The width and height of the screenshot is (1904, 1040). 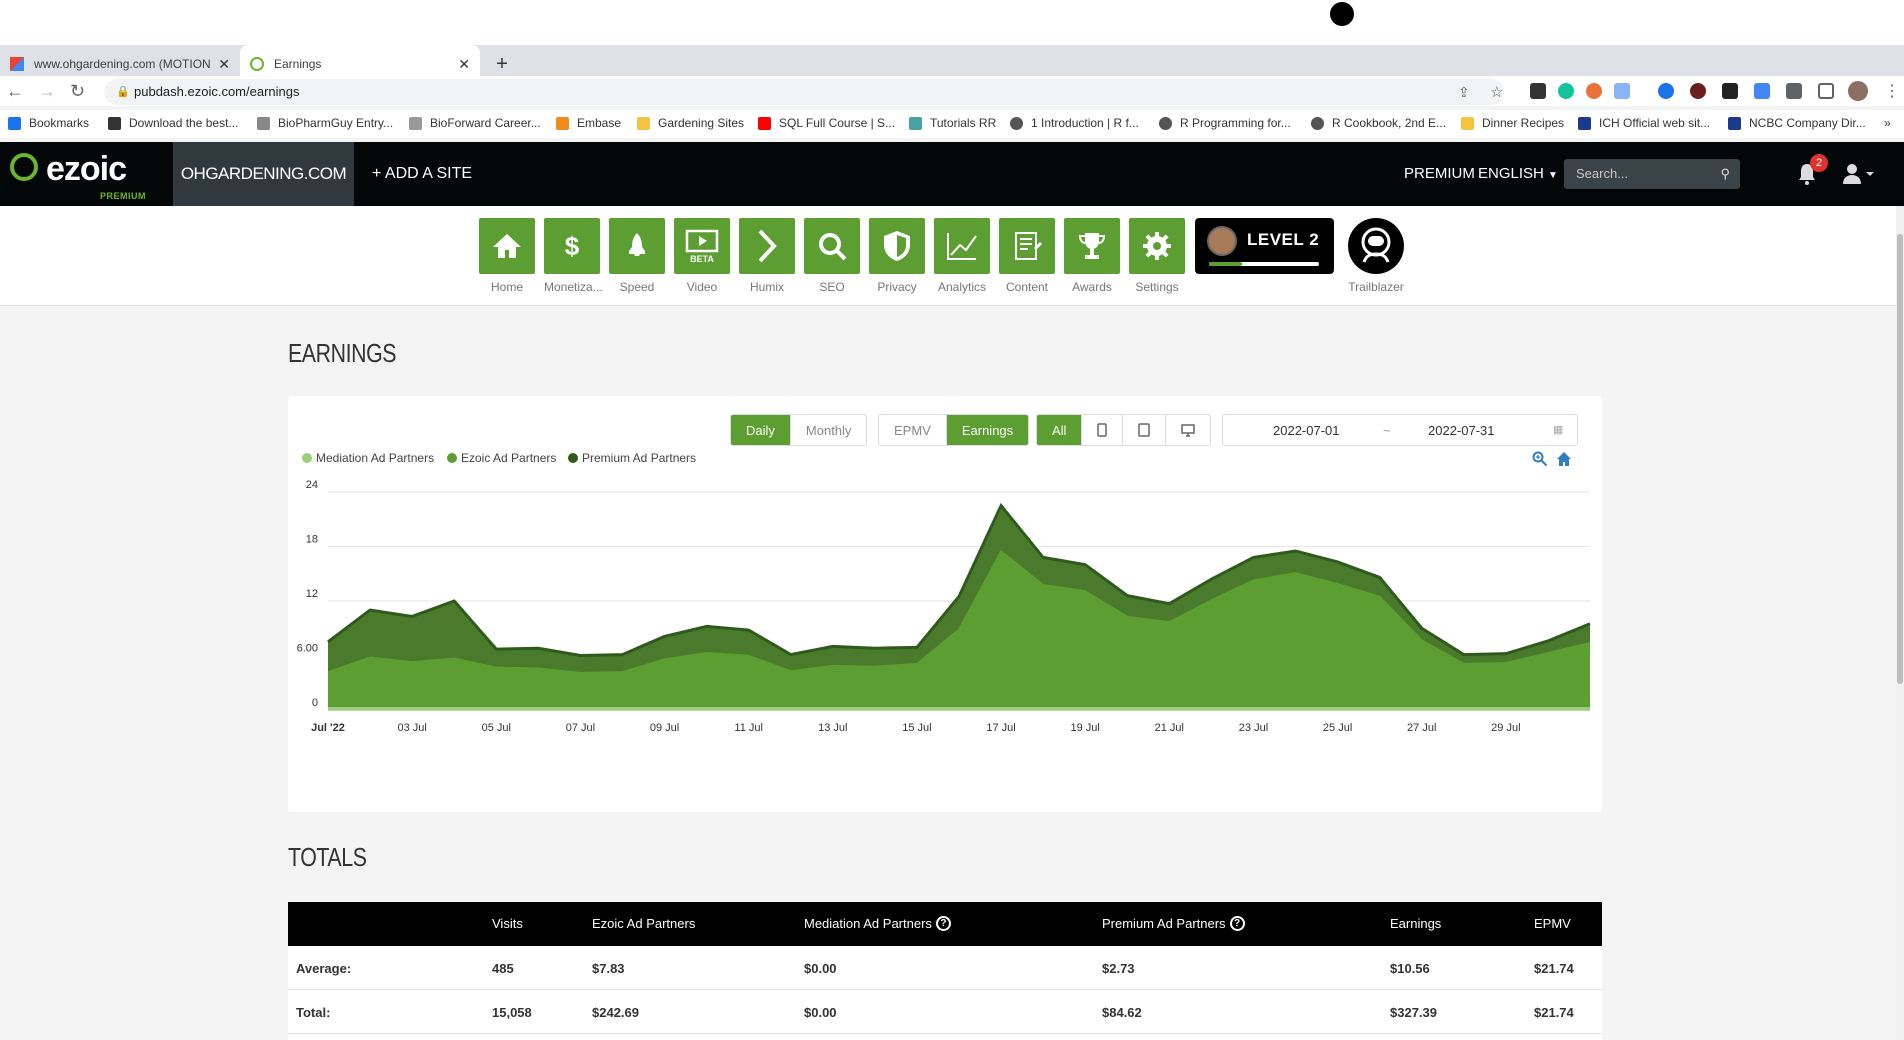 I want to click on forward-icon: →, so click(x=47, y=91).